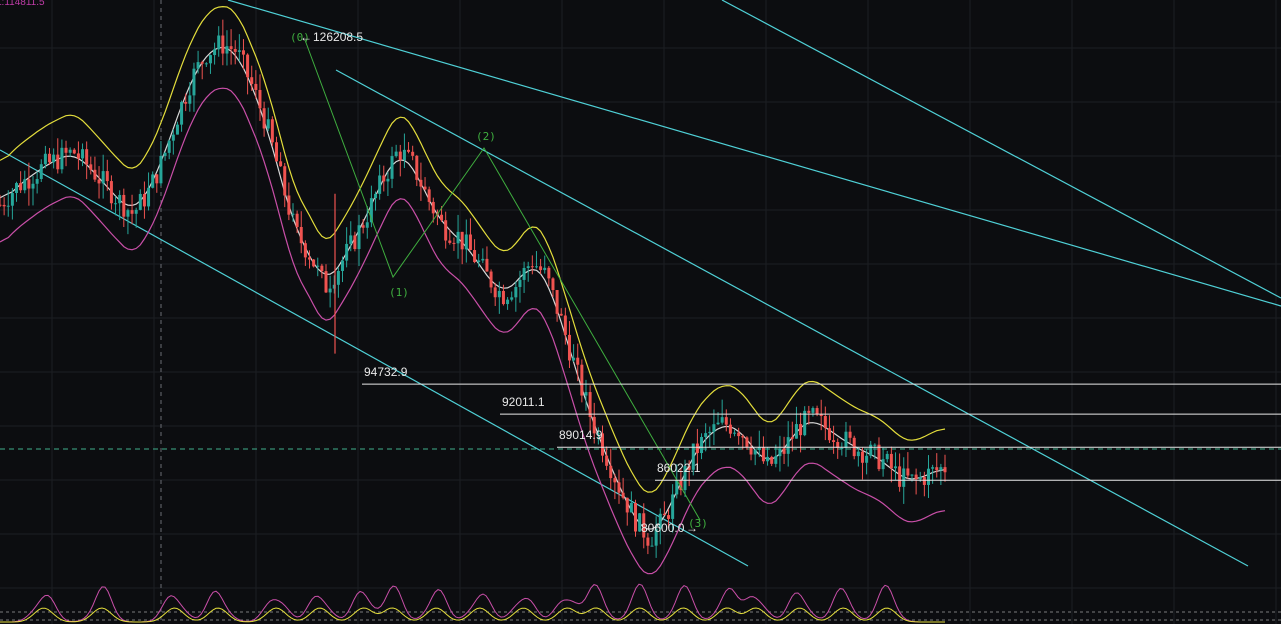 The height and width of the screenshot is (624, 1281). I want to click on high-label: 126208.5, so click(338, 37).